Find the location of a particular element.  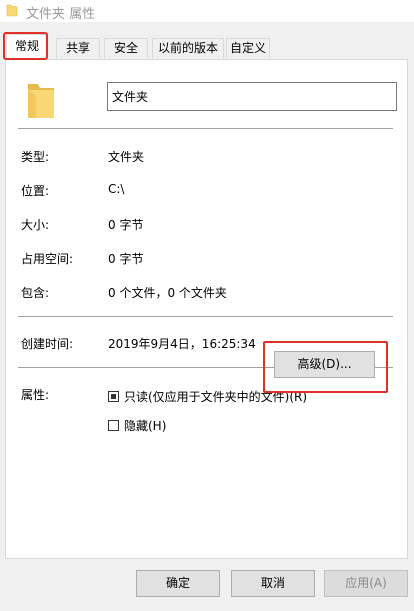

apply-button: 应用(A) is located at coordinates (366, 583).